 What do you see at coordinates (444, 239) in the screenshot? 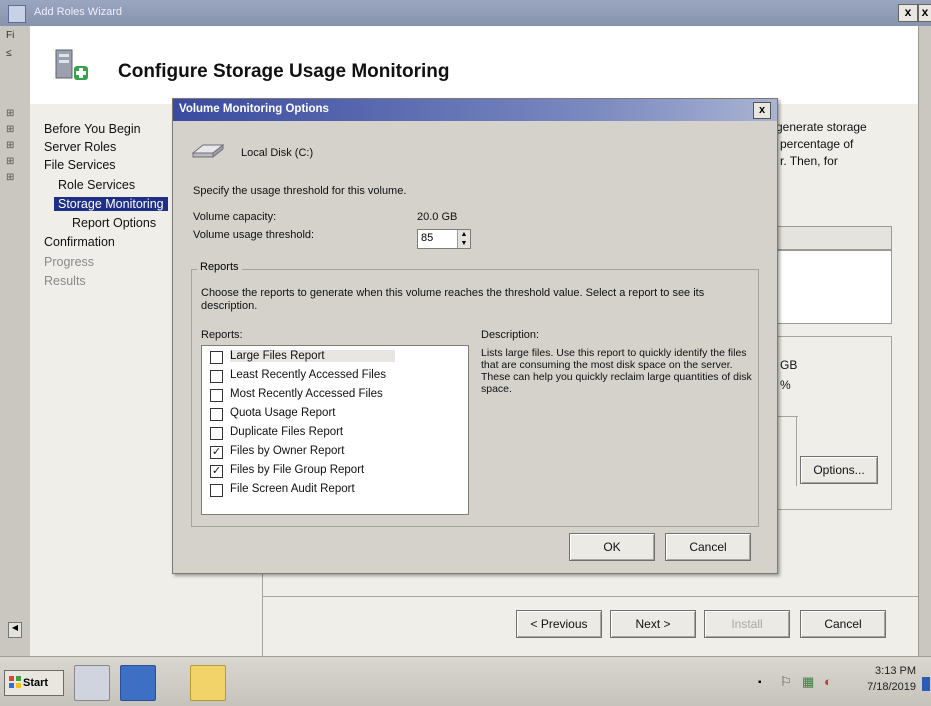
I see `threshold-spinner: 85 ▲ ▼` at bounding box center [444, 239].